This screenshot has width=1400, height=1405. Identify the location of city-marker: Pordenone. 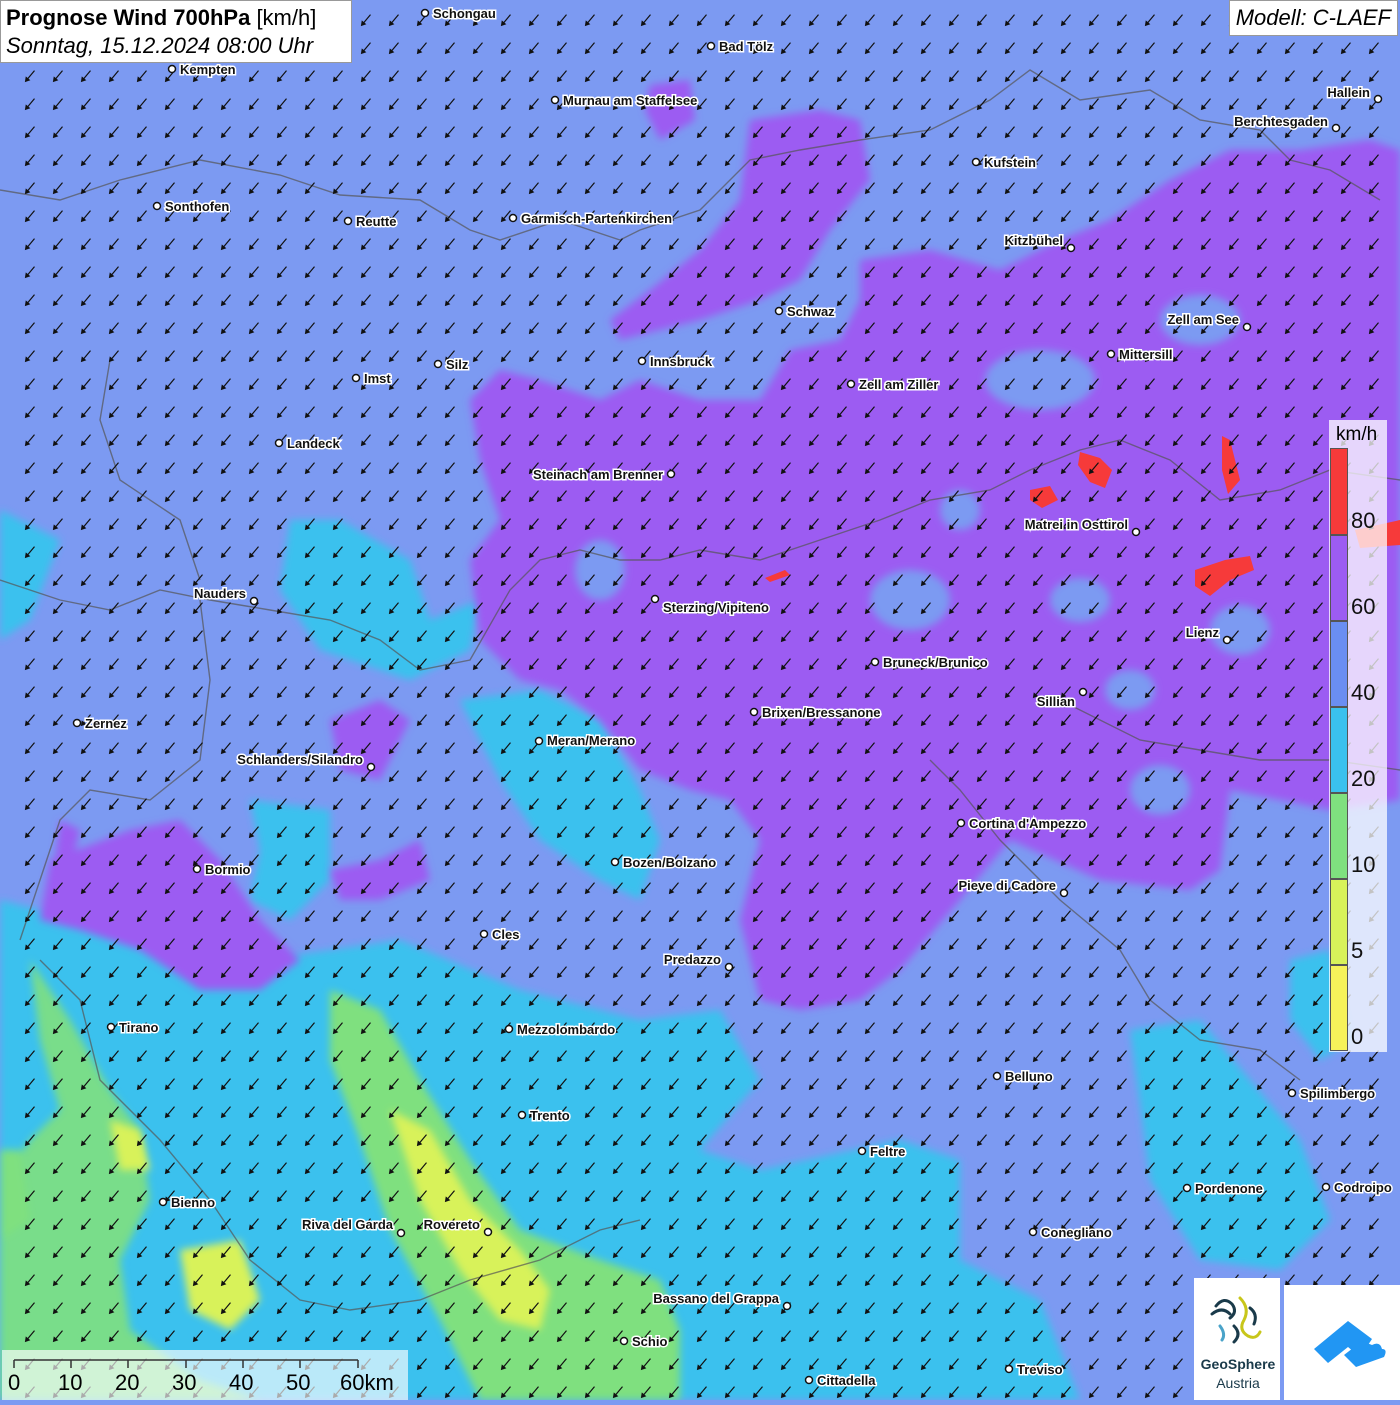
(1223, 1189).